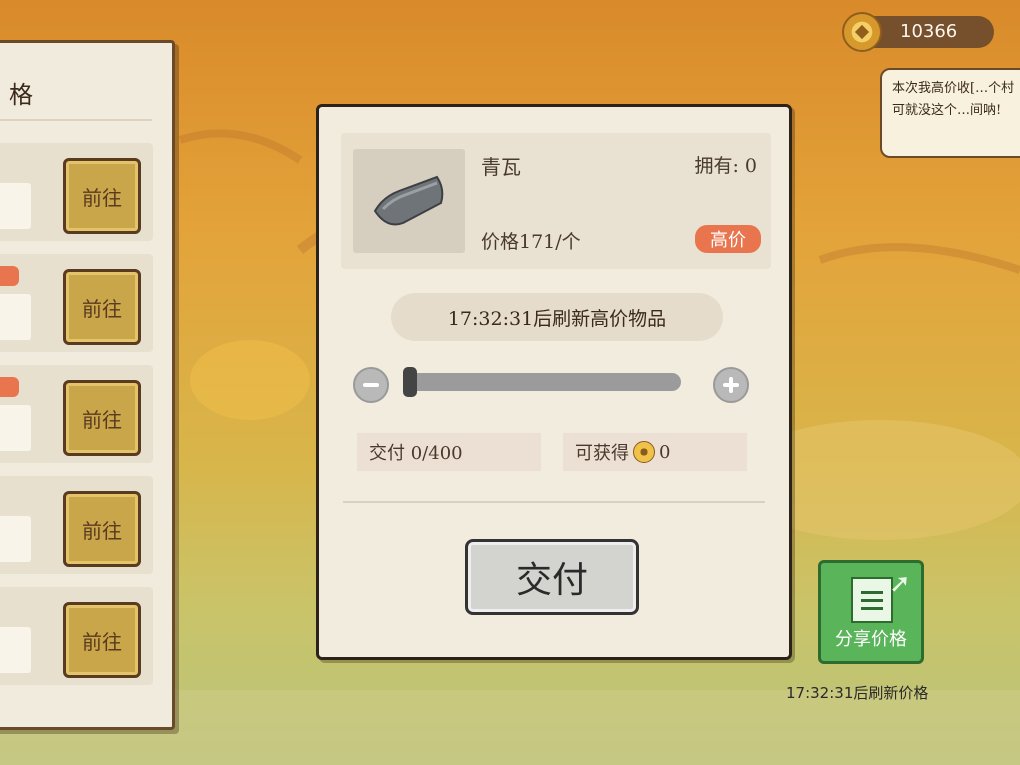 Image resolution: width=1020 pixels, height=765 pixels. What do you see at coordinates (929, 31) in the screenshot?
I see `coin-value: 10366` at bounding box center [929, 31].